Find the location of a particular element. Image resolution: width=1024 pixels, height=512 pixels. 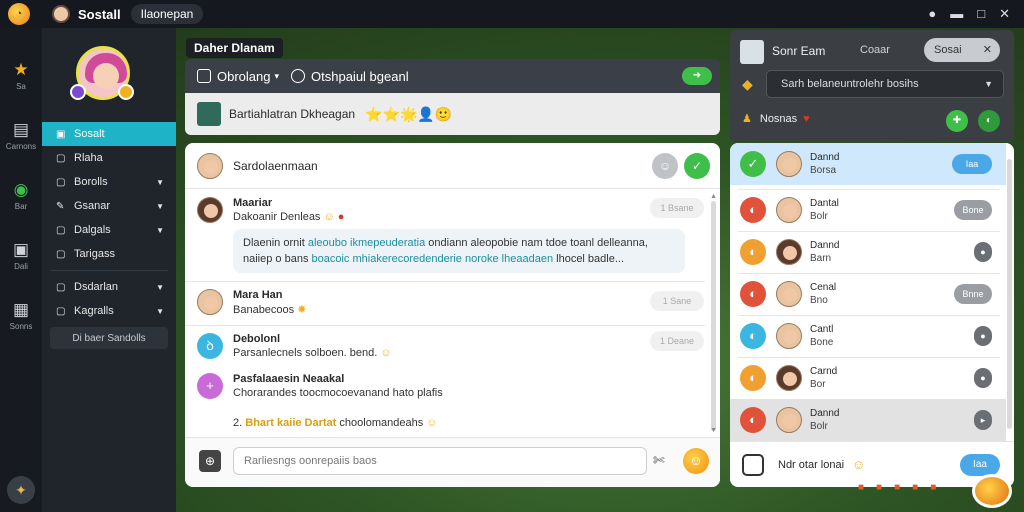

attach-button: ⊕ is located at coordinates (210, 461).